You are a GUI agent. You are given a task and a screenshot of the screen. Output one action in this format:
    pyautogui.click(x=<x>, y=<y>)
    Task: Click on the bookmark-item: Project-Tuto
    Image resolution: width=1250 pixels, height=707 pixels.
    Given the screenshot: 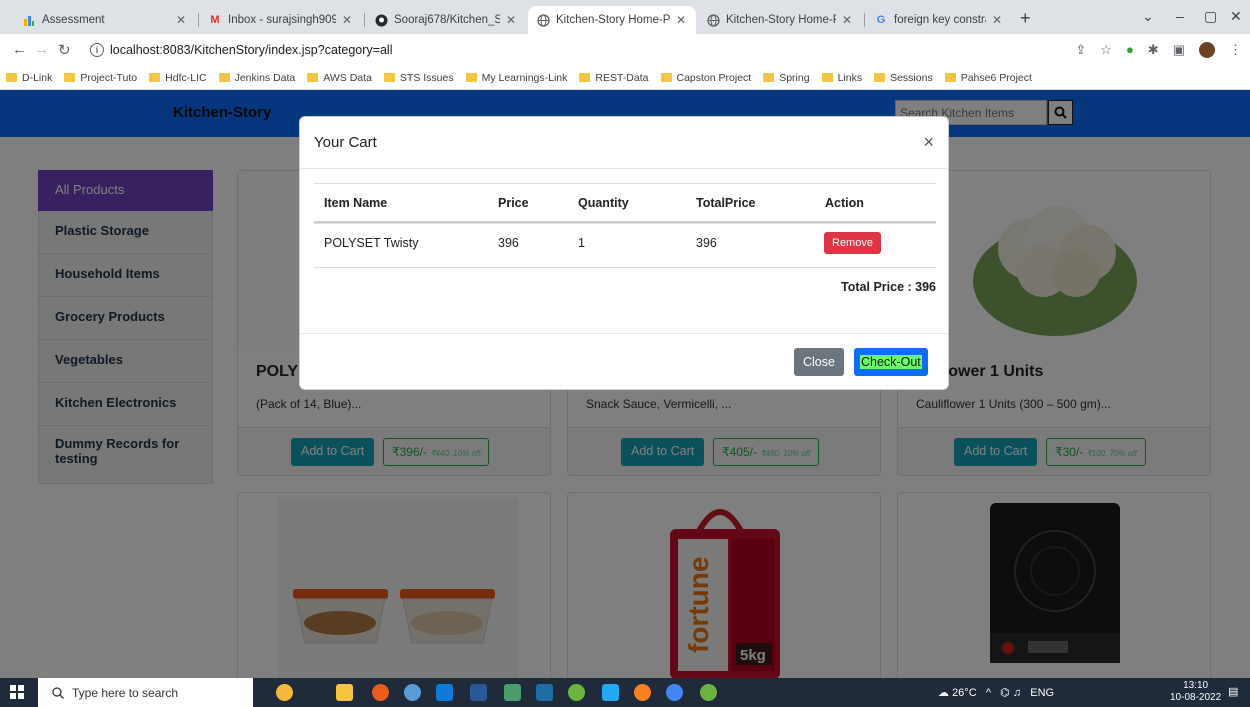 What is the action you would take?
    pyautogui.click(x=100, y=78)
    